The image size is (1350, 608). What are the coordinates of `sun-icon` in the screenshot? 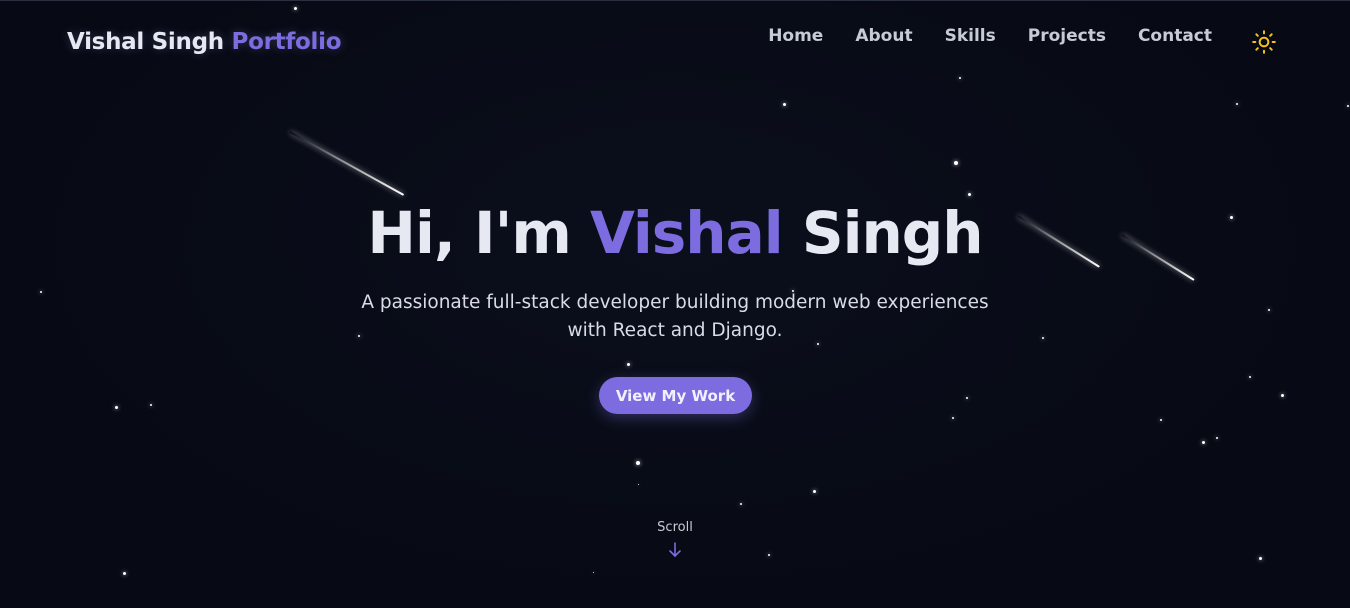 It's located at (1264, 42).